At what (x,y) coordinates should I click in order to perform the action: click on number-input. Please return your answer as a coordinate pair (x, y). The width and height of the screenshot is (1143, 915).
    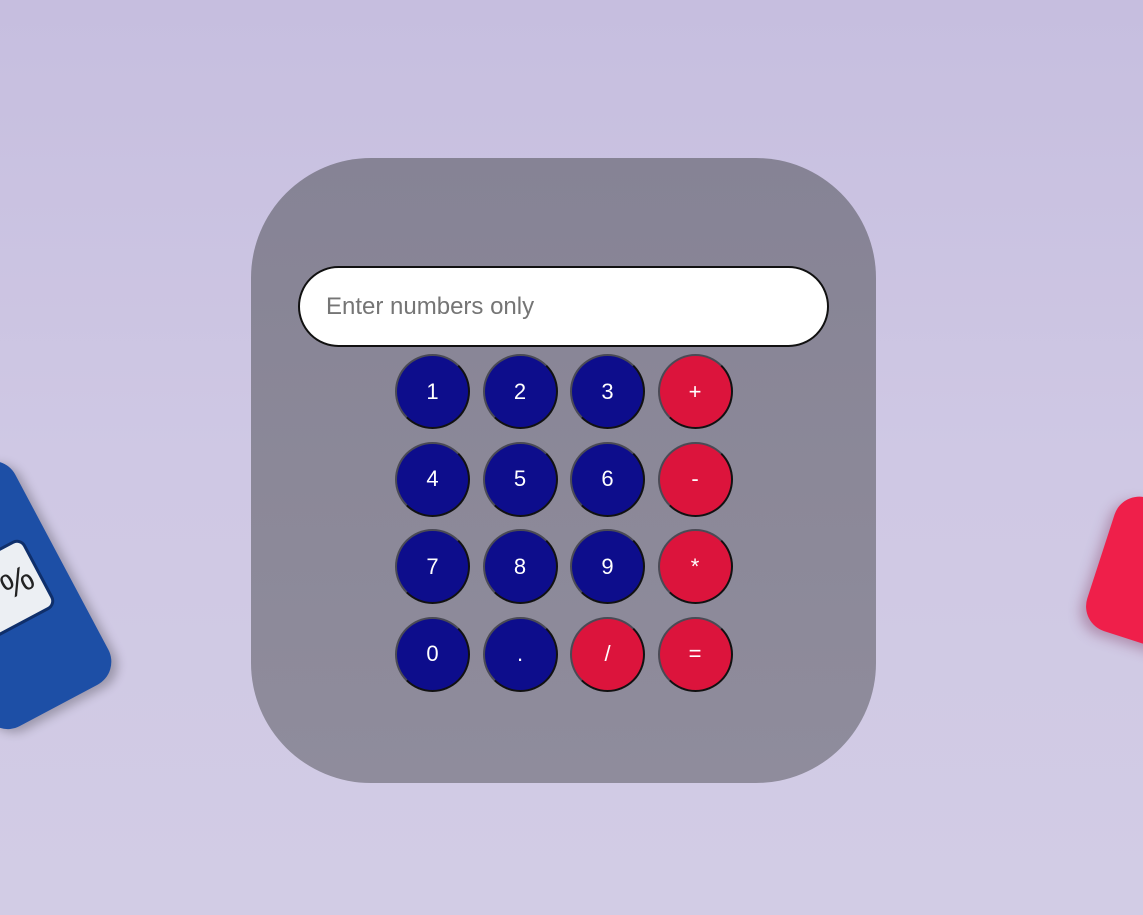
    Looking at the image, I should click on (563, 306).